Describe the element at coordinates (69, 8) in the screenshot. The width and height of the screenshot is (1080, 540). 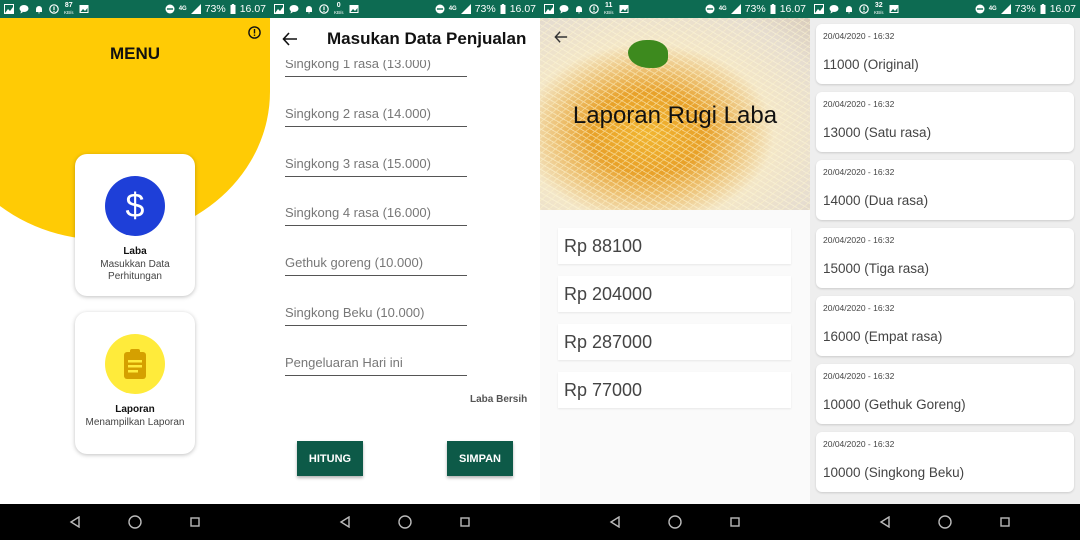
I see `network-speed: 87 KB/s` at that location.